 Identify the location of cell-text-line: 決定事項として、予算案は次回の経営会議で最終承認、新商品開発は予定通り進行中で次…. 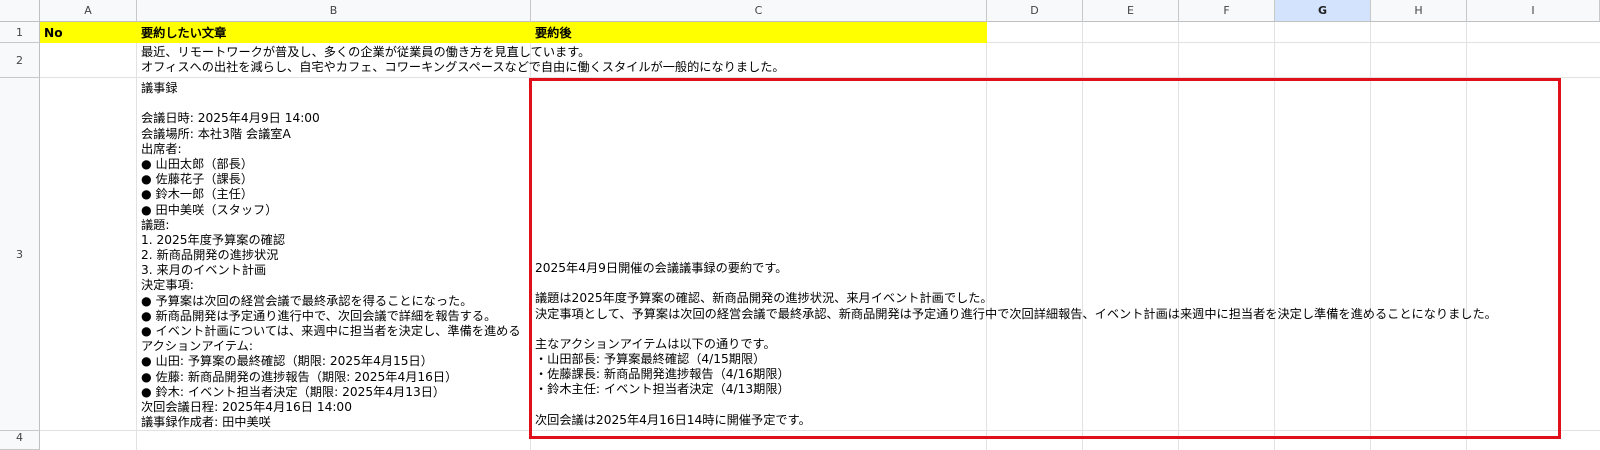
(1016, 313).